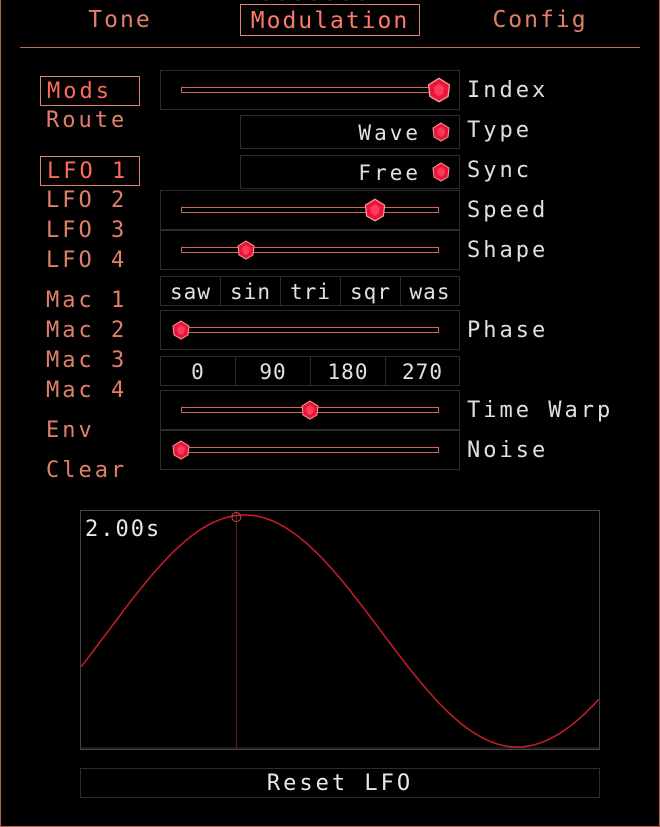  What do you see at coordinates (348, 371) in the screenshot?
I see `phase-preset-180: 180` at bounding box center [348, 371].